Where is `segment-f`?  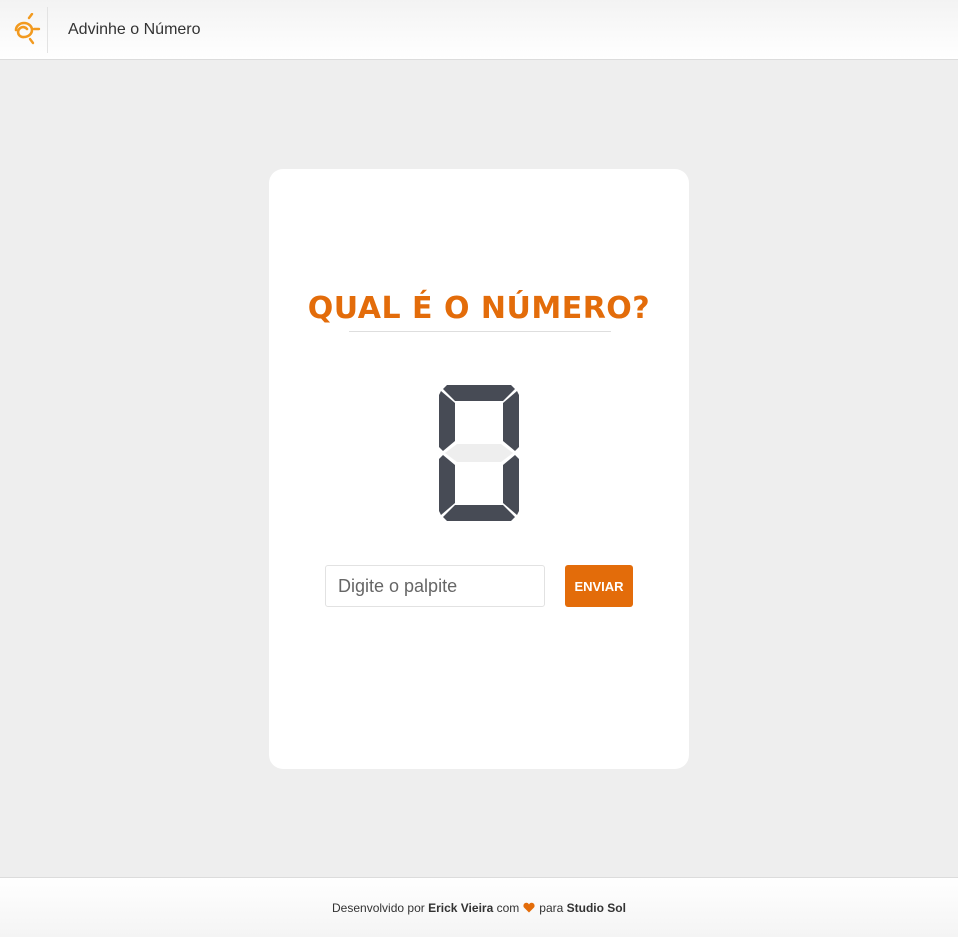 segment-f is located at coordinates (447, 421).